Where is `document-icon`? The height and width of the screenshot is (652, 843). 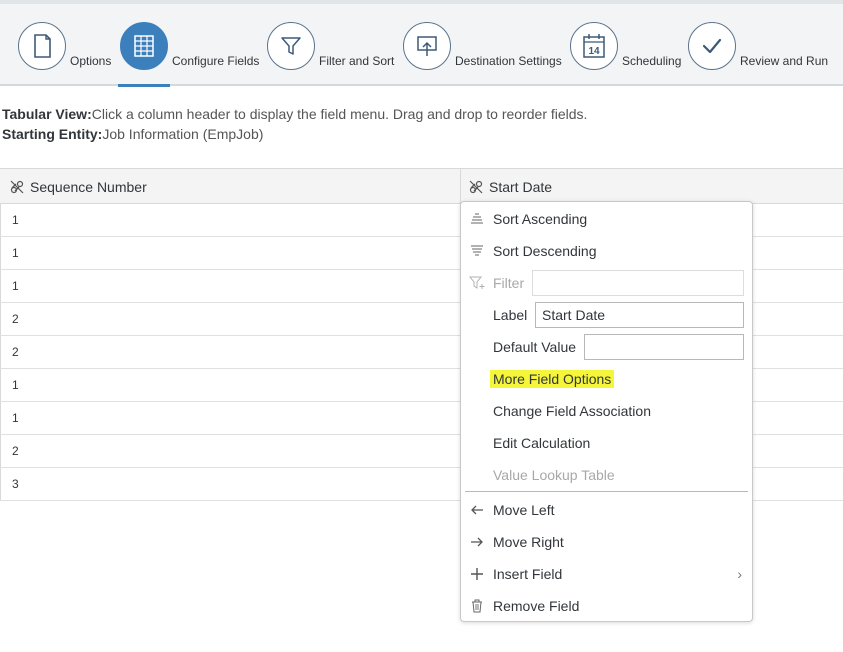
document-icon is located at coordinates (42, 46).